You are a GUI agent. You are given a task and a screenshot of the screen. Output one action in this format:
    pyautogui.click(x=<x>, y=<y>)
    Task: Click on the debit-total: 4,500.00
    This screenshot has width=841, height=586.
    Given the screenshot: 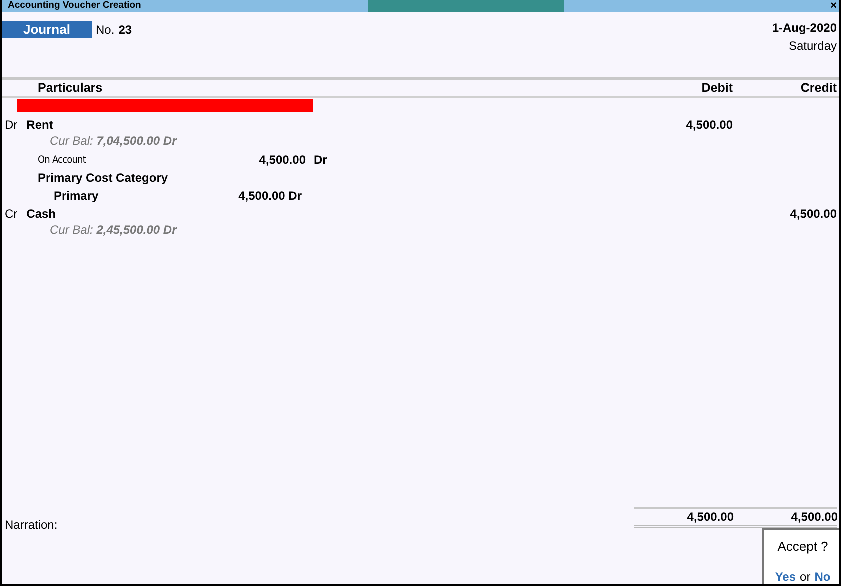 What is the action you would take?
    pyautogui.click(x=710, y=517)
    